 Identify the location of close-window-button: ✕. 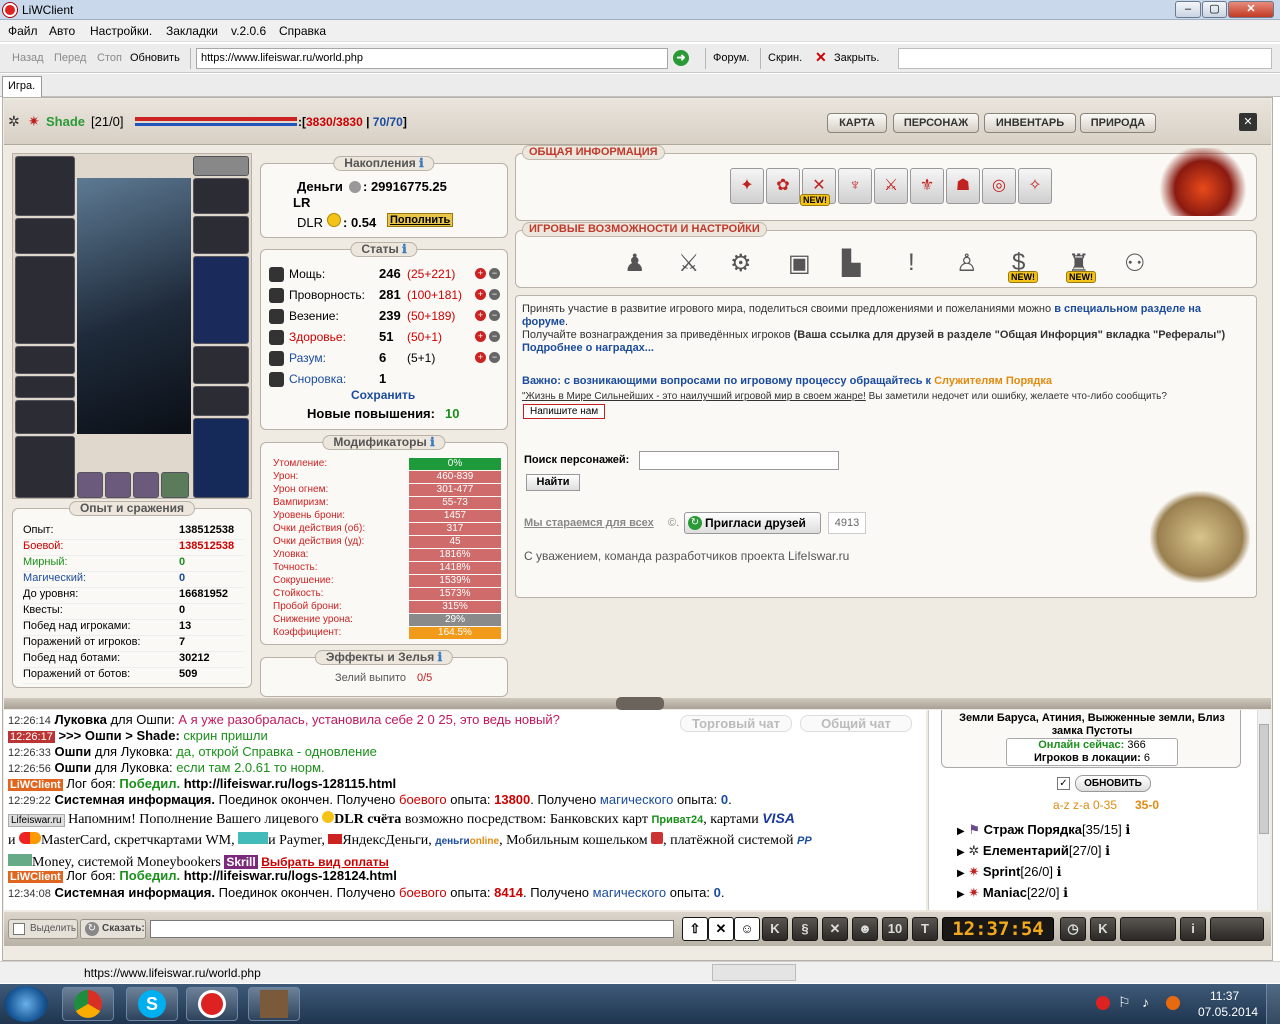
(1251, 9).